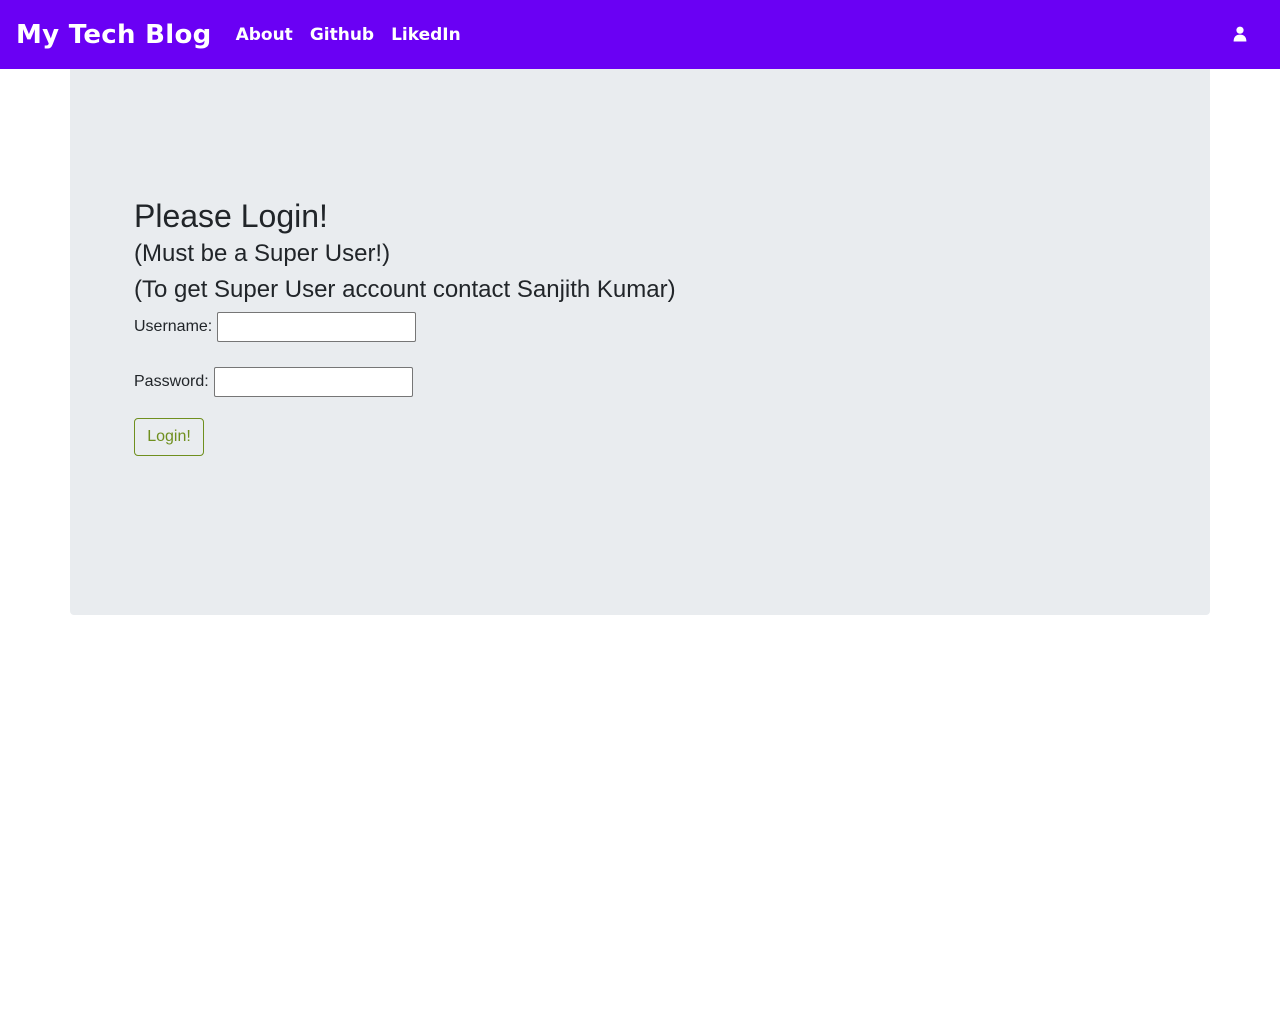  Describe the element at coordinates (640, 34) in the screenshot. I see `top-navbar: My Tech Blog About Github LikedIn` at that location.